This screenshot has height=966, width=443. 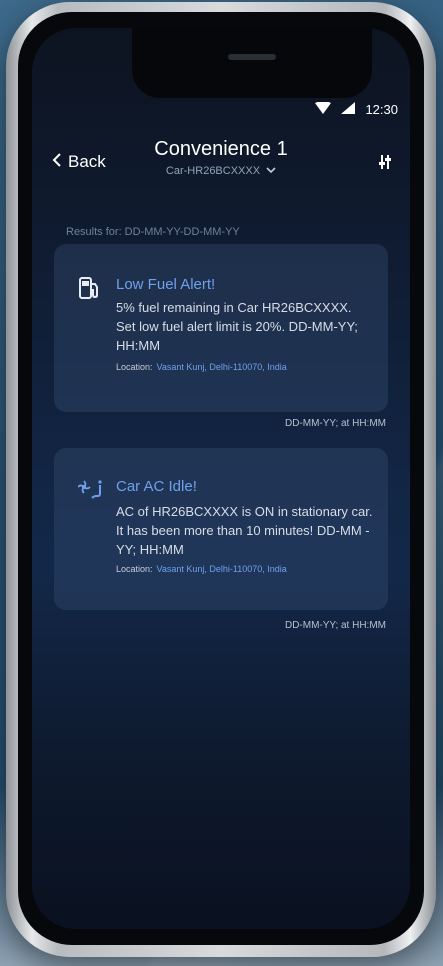 What do you see at coordinates (252, 63) in the screenshot?
I see `notch` at bounding box center [252, 63].